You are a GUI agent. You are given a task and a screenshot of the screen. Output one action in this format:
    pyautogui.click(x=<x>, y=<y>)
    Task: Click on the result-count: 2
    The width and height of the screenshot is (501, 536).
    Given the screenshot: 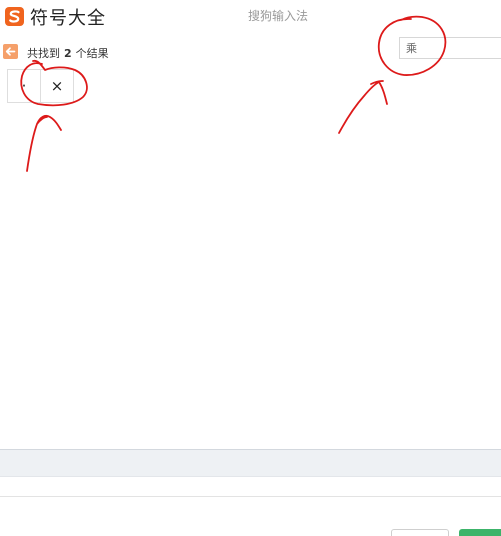 What is the action you would take?
    pyautogui.click(x=68, y=53)
    